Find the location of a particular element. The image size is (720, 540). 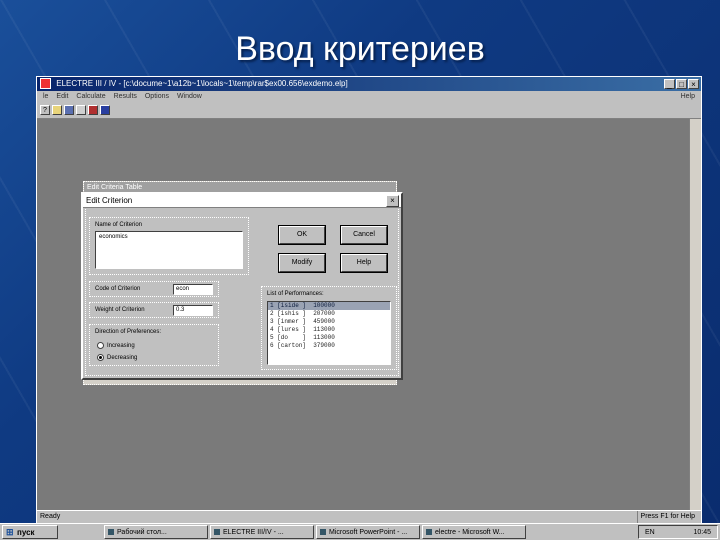

cancel-button: Cancel is located at coordinates (364, 235).